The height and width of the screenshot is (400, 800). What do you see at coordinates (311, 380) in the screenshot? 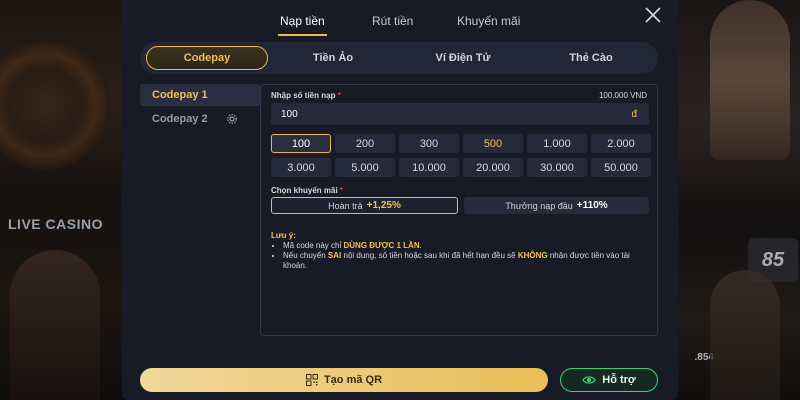
I see `qr-code-icon` at bounding box center [311, 380].